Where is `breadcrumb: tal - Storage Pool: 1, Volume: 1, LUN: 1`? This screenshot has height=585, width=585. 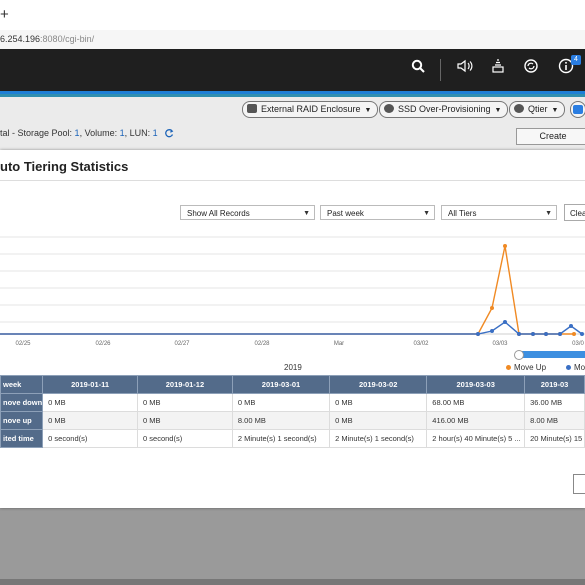 breadcrumb: tal - Storage Pool: 1, Volume: 1, LUN: 1 is located at coordinates (87, 133).